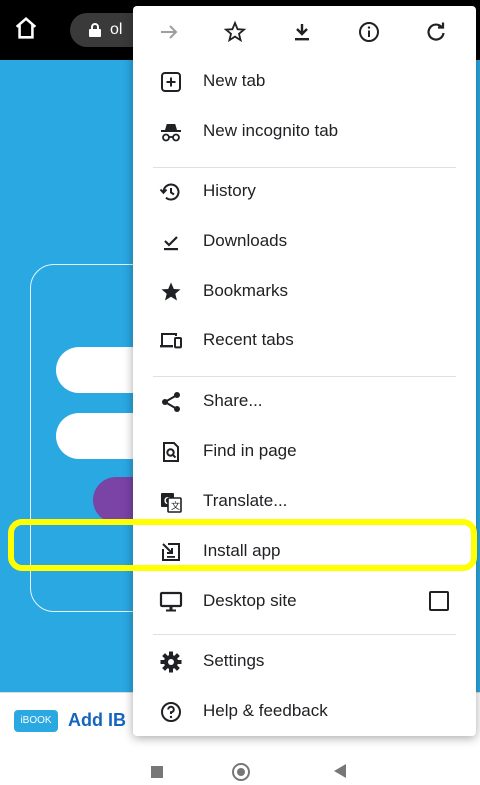 Image resolution: width=480 pixels, height=785 pixels. What do you see at coordinates (171, 242) in the screenshot?
I see `downloads-icon` at bounding box center [171, 242].